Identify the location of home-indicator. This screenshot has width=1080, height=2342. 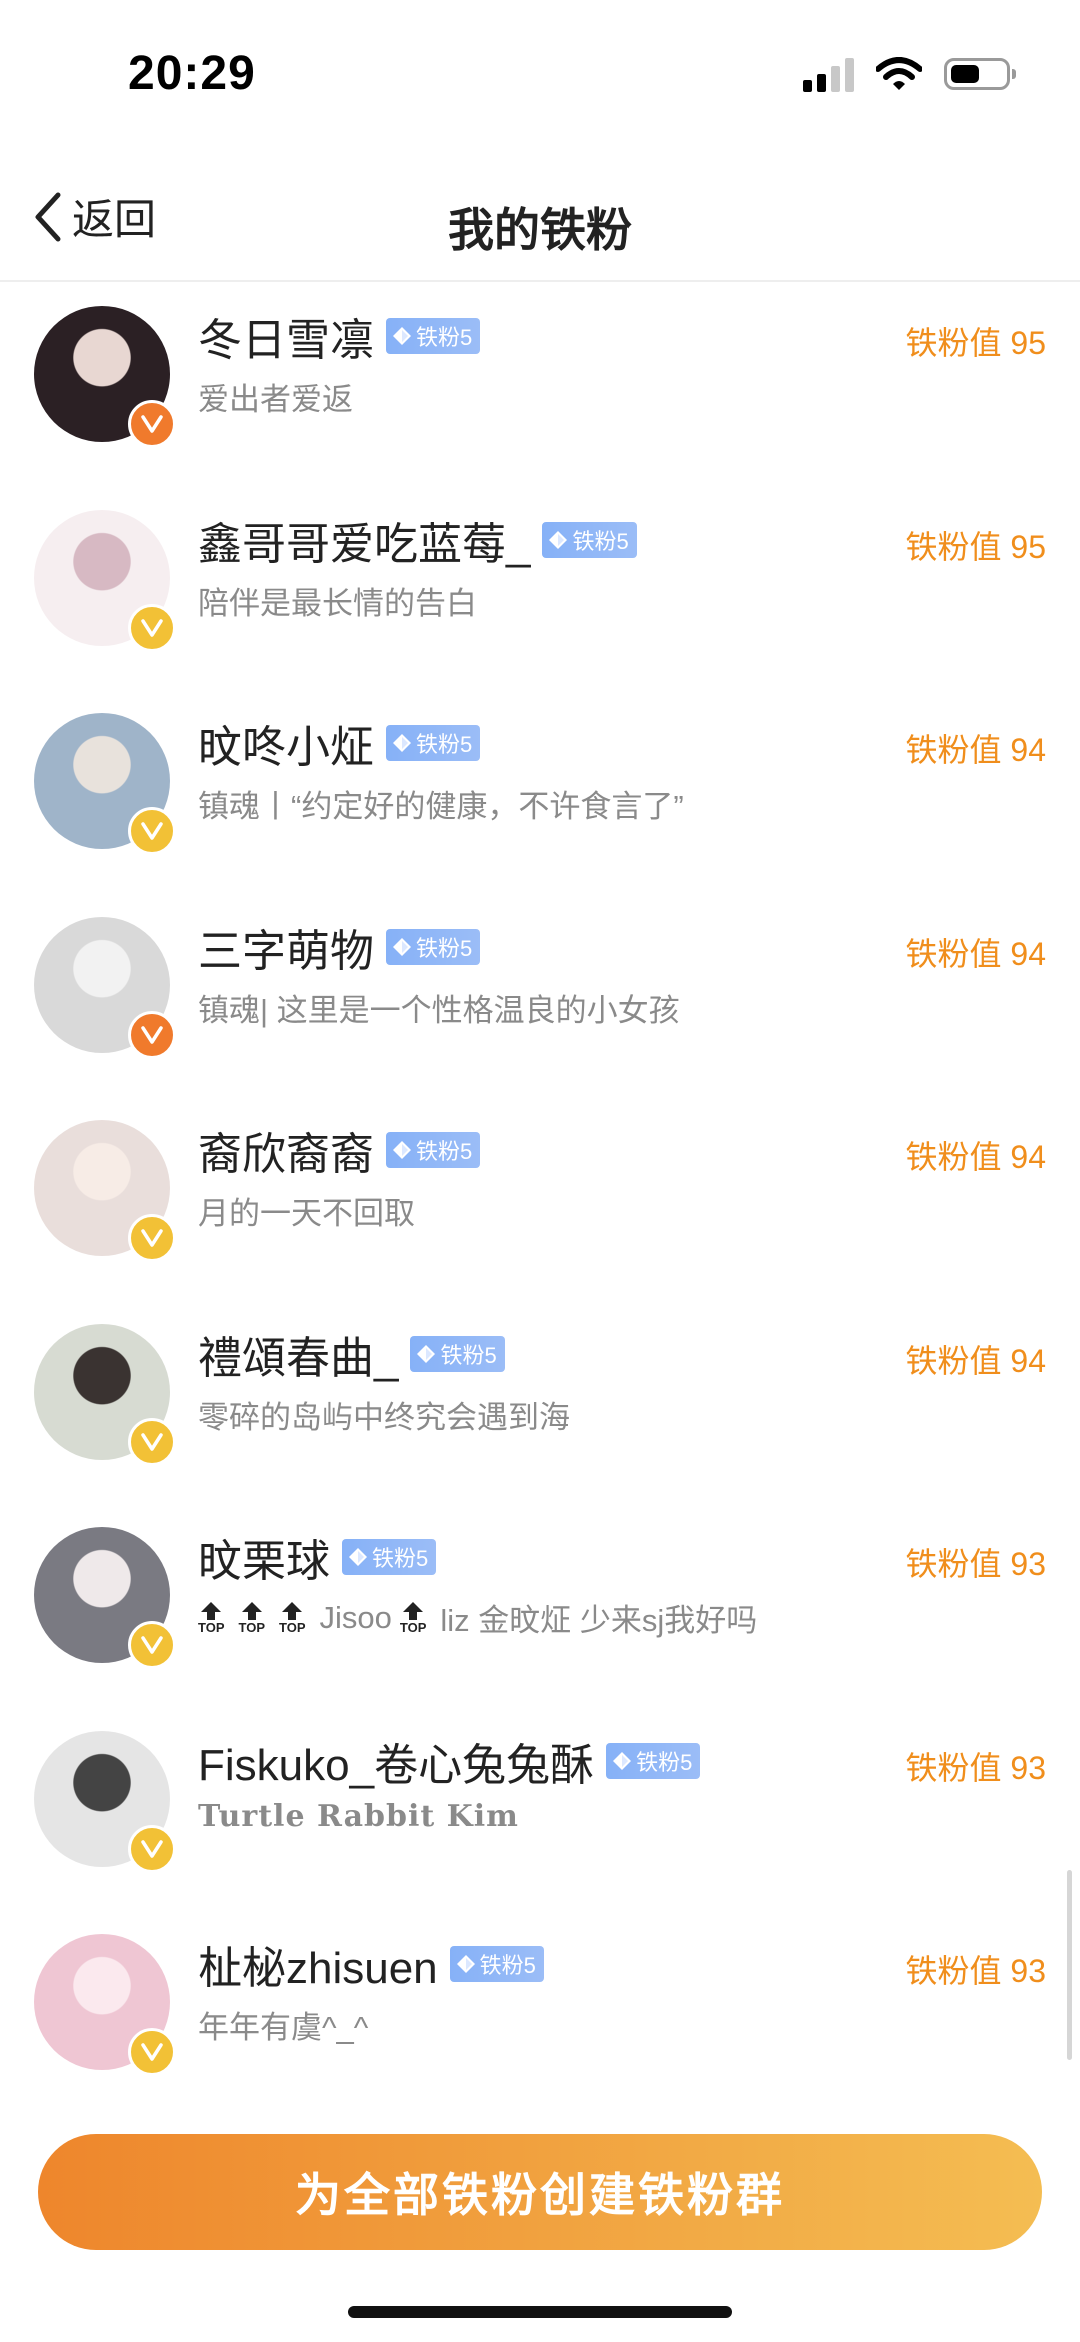
(540, 2312).